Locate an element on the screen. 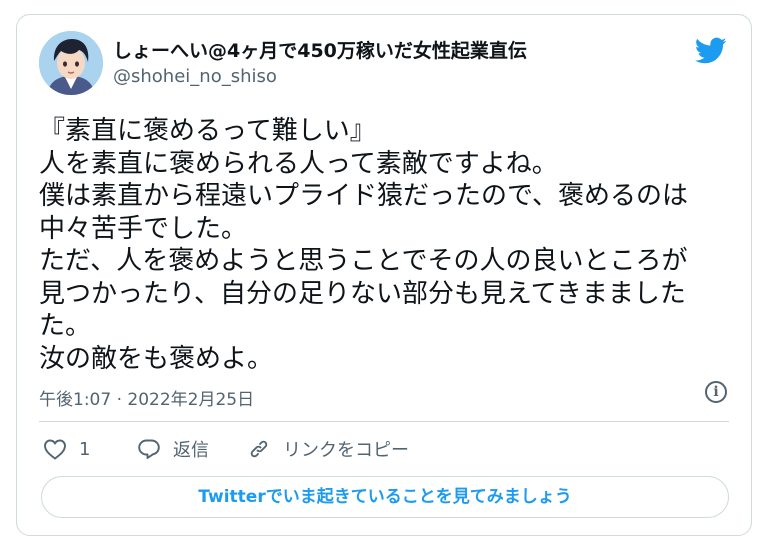 Image resolution: width=768 pixels, height=550 pixels. tweet-line: ただ、人を褒めようと思うことでその人の良いところが is located at coordinates (363, 261).